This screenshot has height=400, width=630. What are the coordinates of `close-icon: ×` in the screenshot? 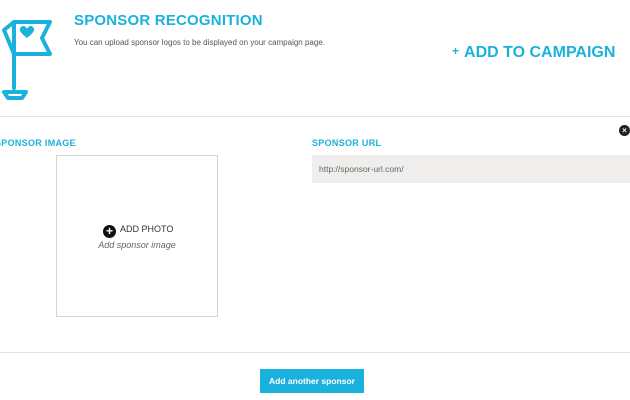 It's located at (624, 130).